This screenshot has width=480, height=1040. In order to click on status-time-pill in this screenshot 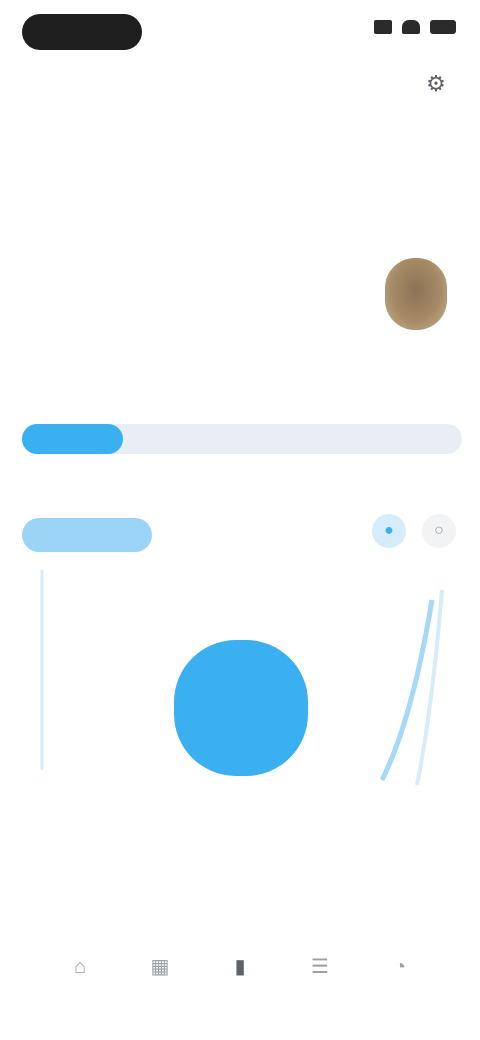, I will do `click(82, 32)`.